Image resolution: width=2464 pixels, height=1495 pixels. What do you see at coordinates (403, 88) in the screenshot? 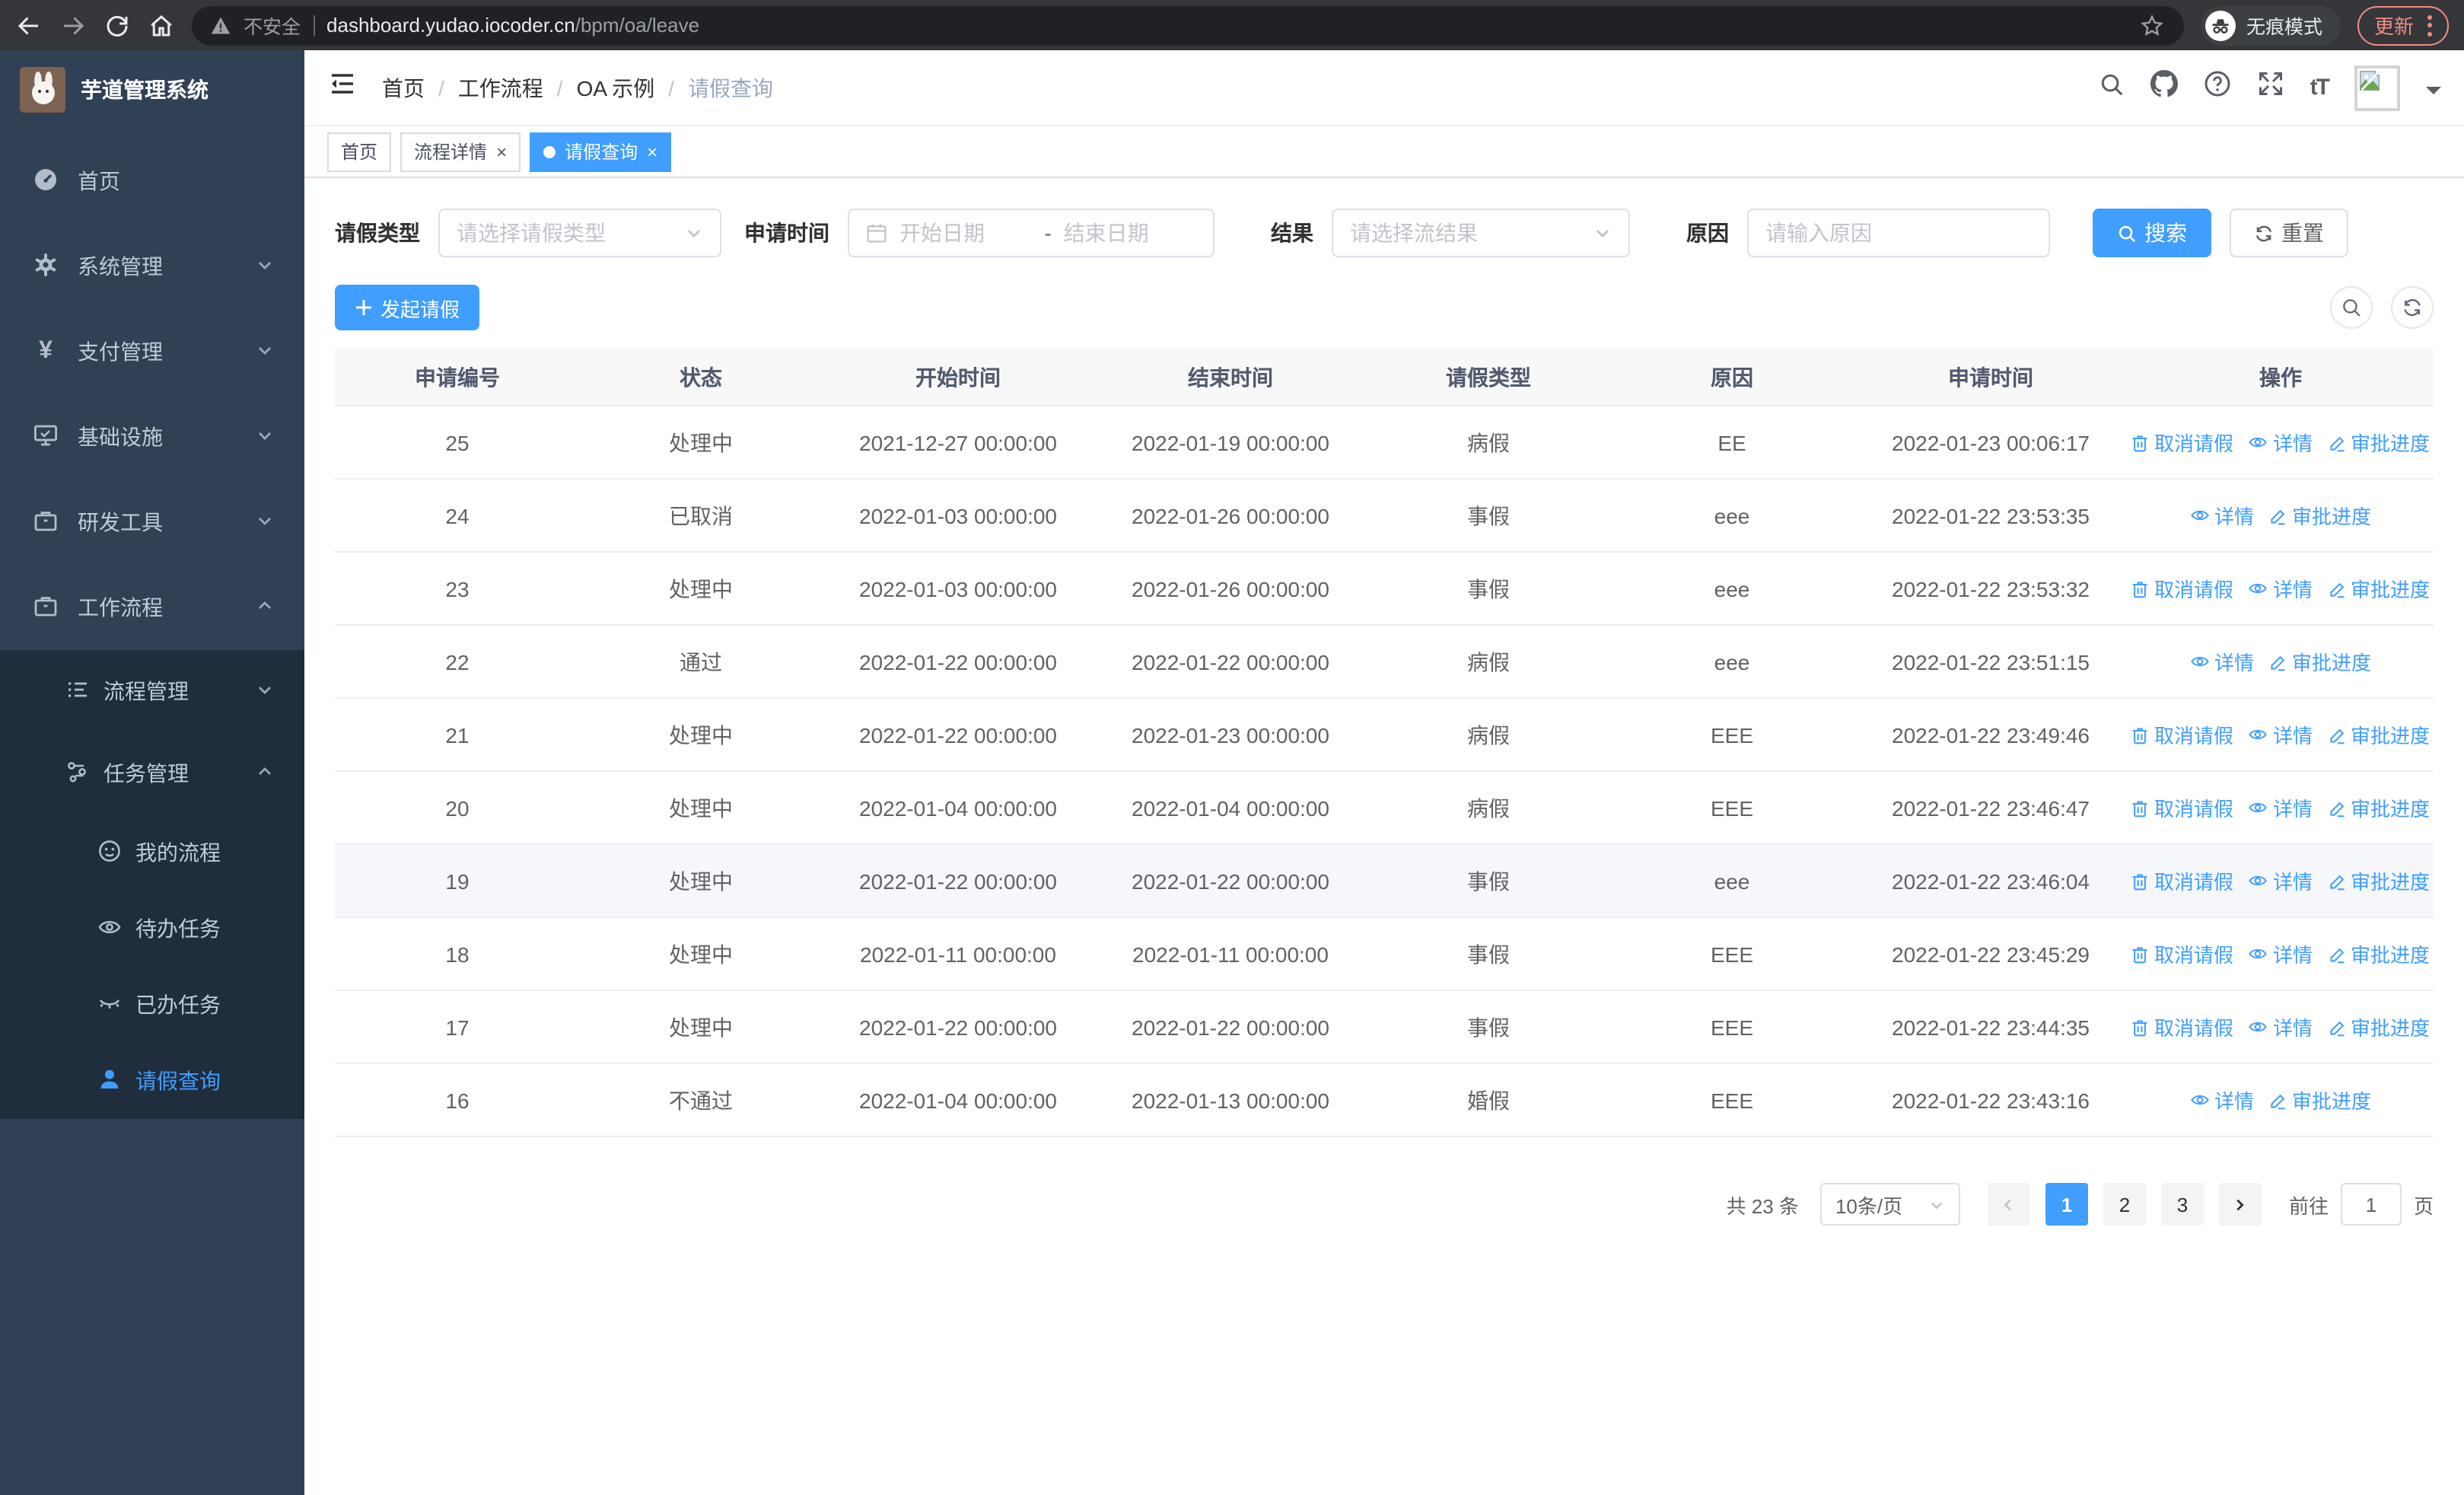
I see `breadcrumb-item: 首页` at bounding box center [403, 88].